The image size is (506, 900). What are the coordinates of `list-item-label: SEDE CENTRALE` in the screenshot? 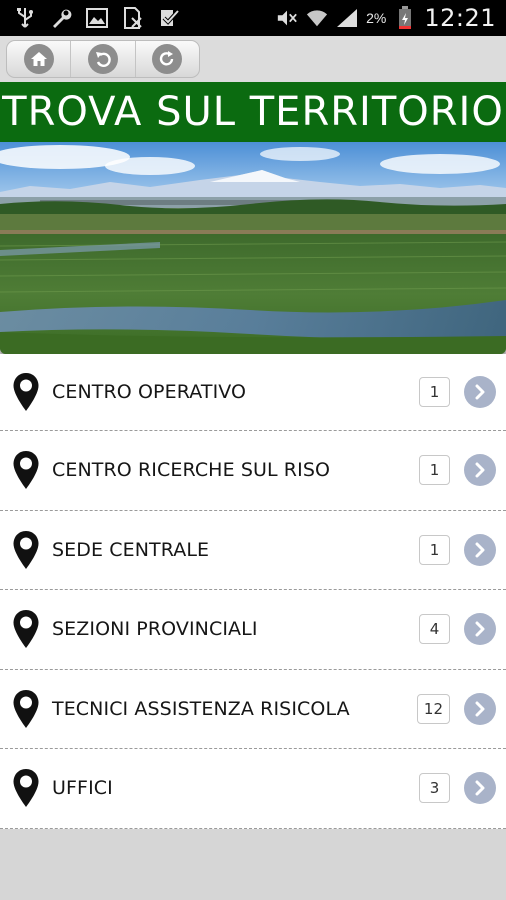 It's located at (131, 549).